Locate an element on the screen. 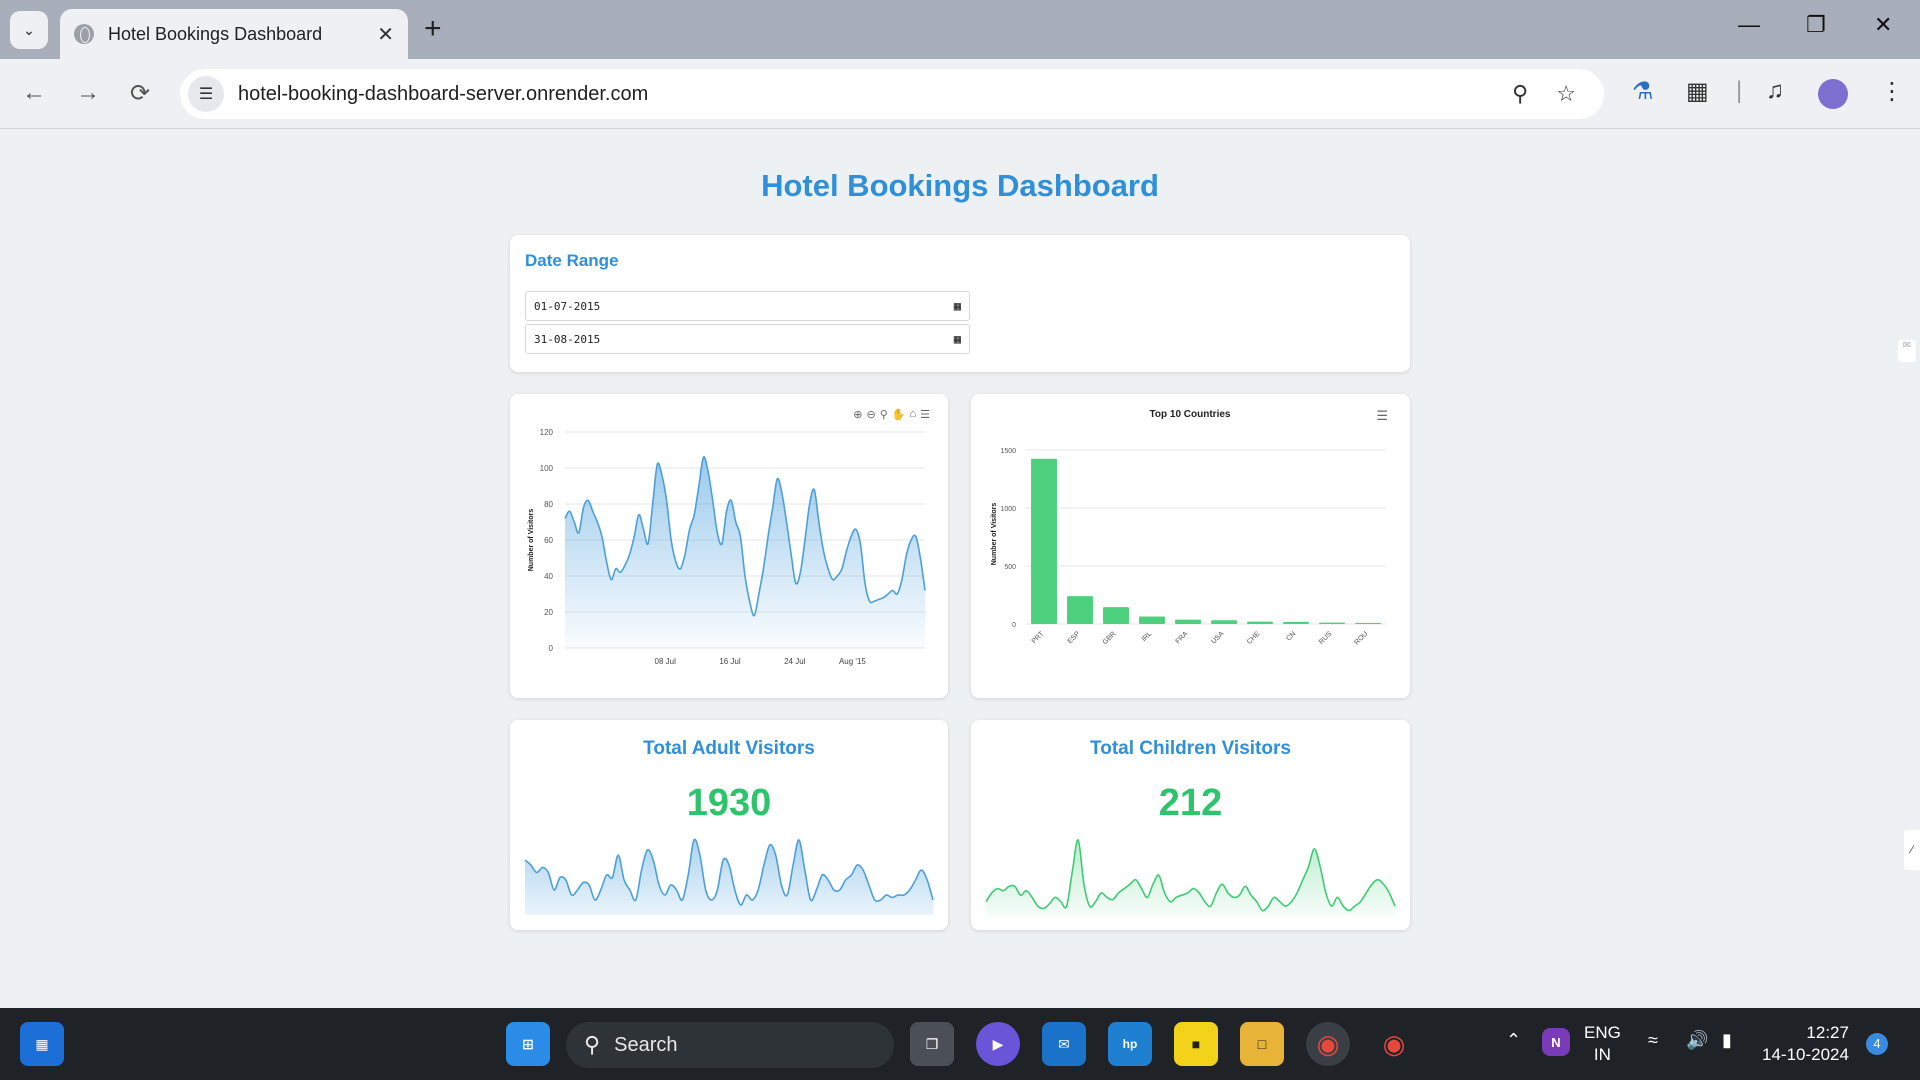 The width and height of the screenshot is (1920, 1080). tray-overflow-icon: ⌃ is located at coordinates (1513, 1040).